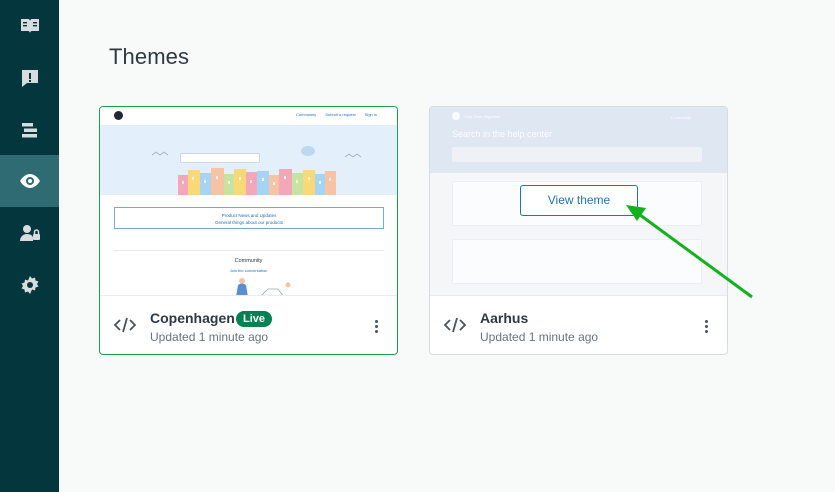 This screenshot has width=835, height=492. I want to click on preview-divider, so click(249, 250).